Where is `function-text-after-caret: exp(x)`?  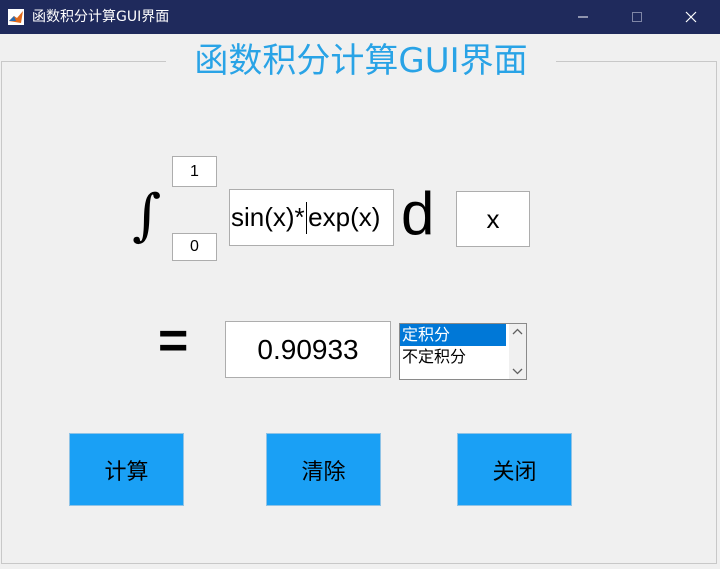 function-text-after-caret: exp(x) is located at coordinates (344, 217).